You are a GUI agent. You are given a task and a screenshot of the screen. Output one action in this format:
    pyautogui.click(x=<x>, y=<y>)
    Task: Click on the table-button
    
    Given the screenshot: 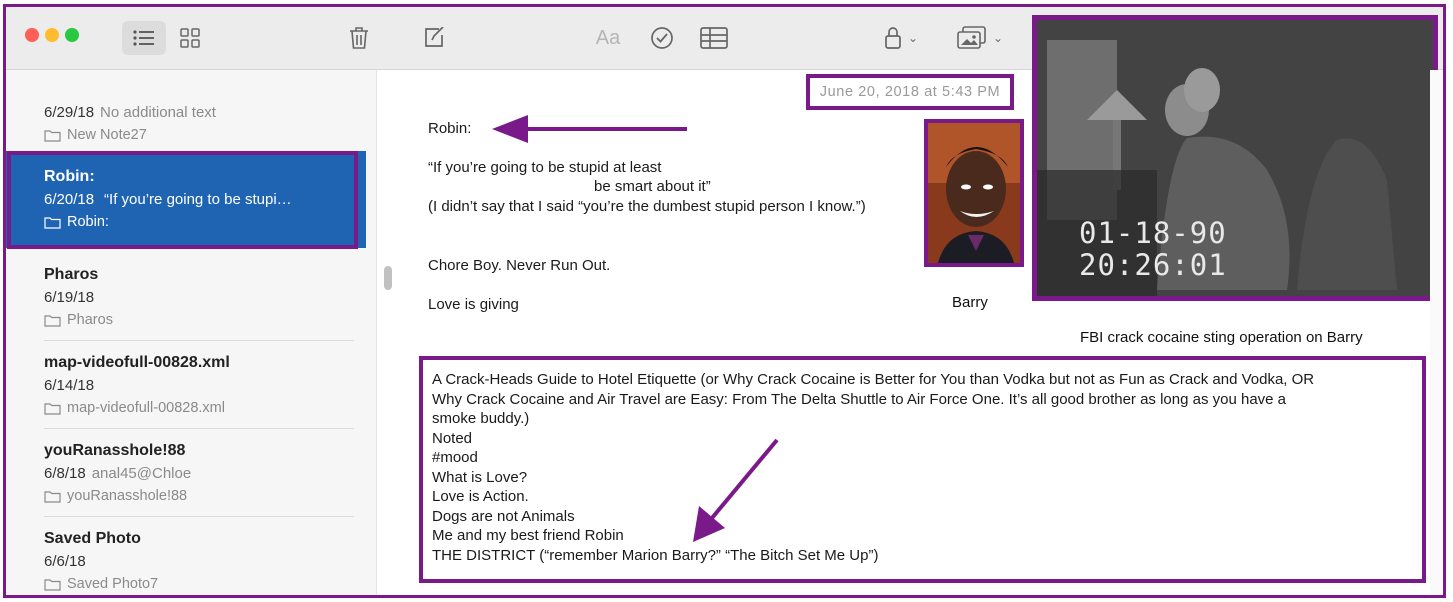 What is the action you would take?
    pyautogui.click(x=714, y=38)
    